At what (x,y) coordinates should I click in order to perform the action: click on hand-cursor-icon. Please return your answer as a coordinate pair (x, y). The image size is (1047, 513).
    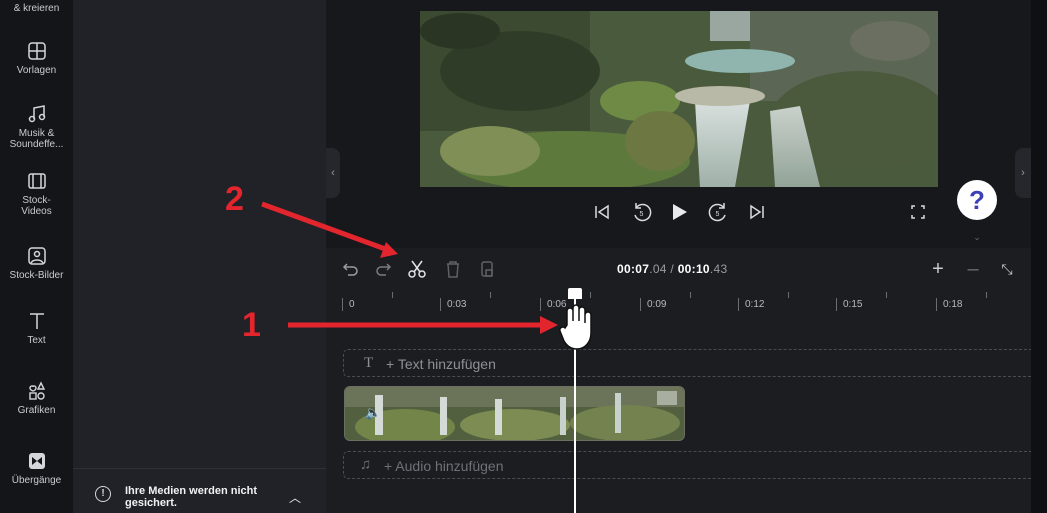
    Looking at the image, I should click on (575, 327).